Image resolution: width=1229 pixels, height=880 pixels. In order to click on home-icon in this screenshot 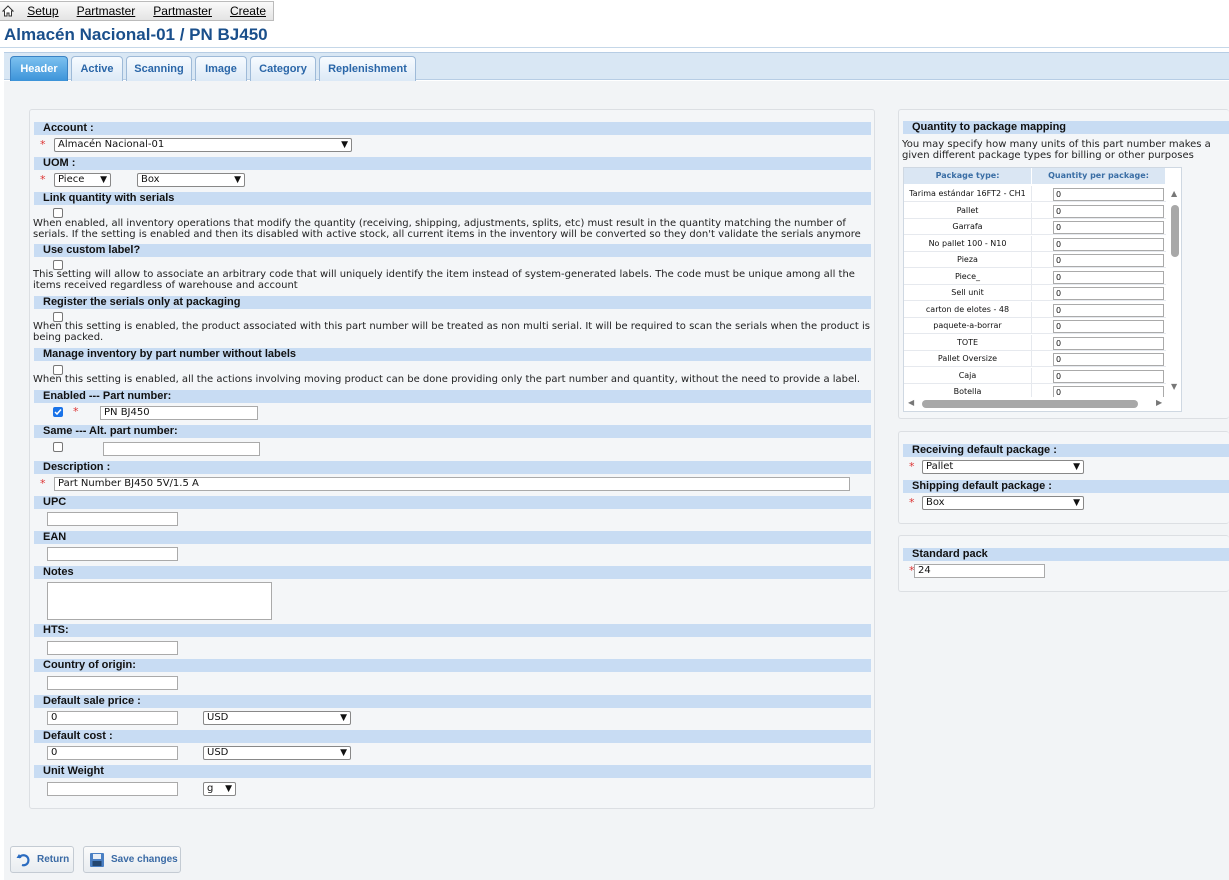, I will do `click(8, 11)`.